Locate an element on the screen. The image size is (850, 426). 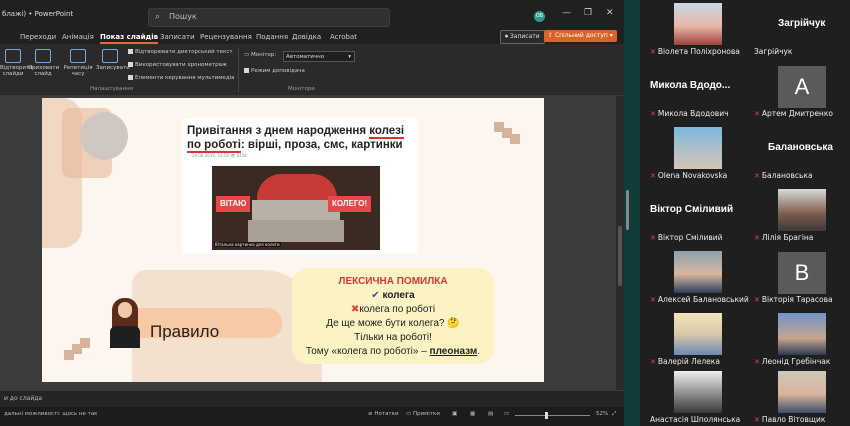
participant-tile: ✕ Лілія Брагіна is located at coordinates (799, 215).